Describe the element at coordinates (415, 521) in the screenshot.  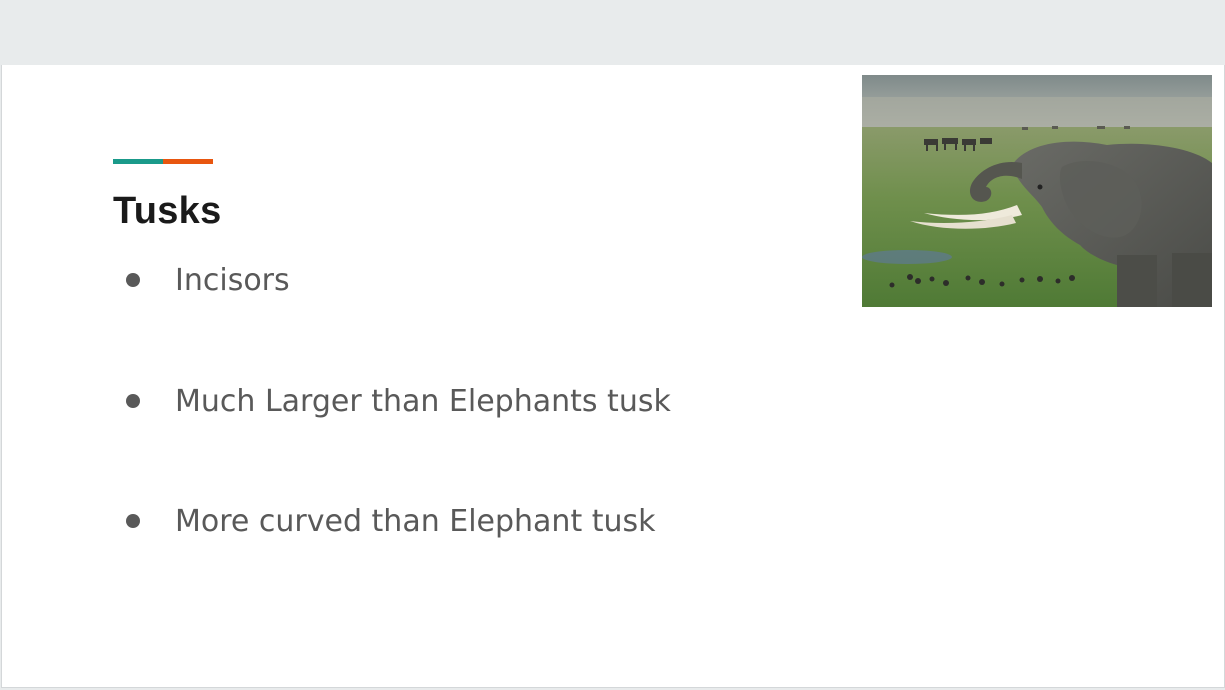
I see `bullet-text: More curved than Elephant tusk` at that location.